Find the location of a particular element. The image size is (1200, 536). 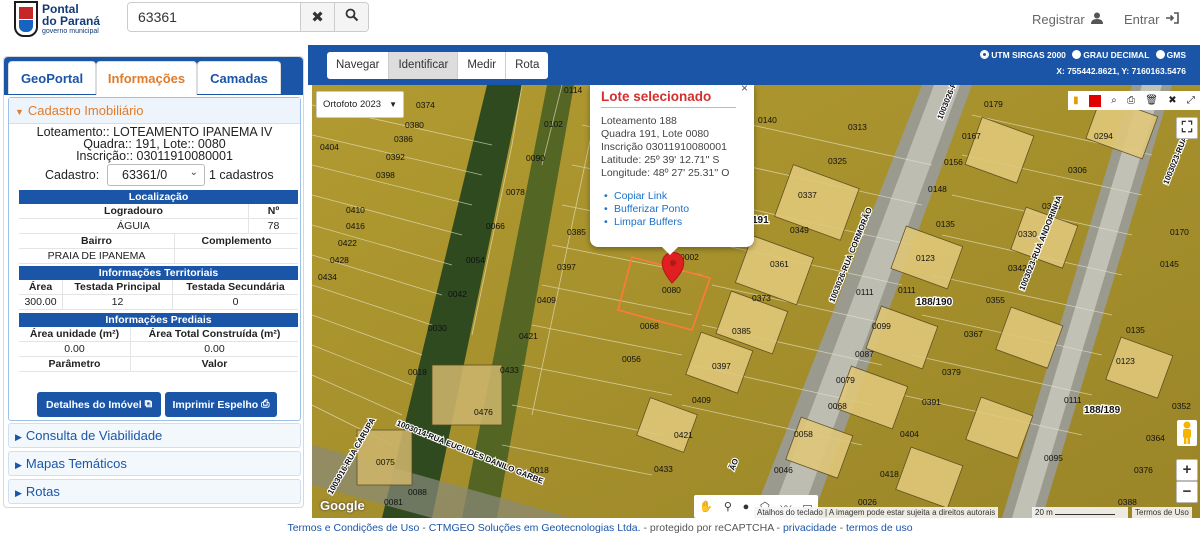

ortofoto-select: Ortofoto 2023 ▼ is located at coordinates (360, 104).